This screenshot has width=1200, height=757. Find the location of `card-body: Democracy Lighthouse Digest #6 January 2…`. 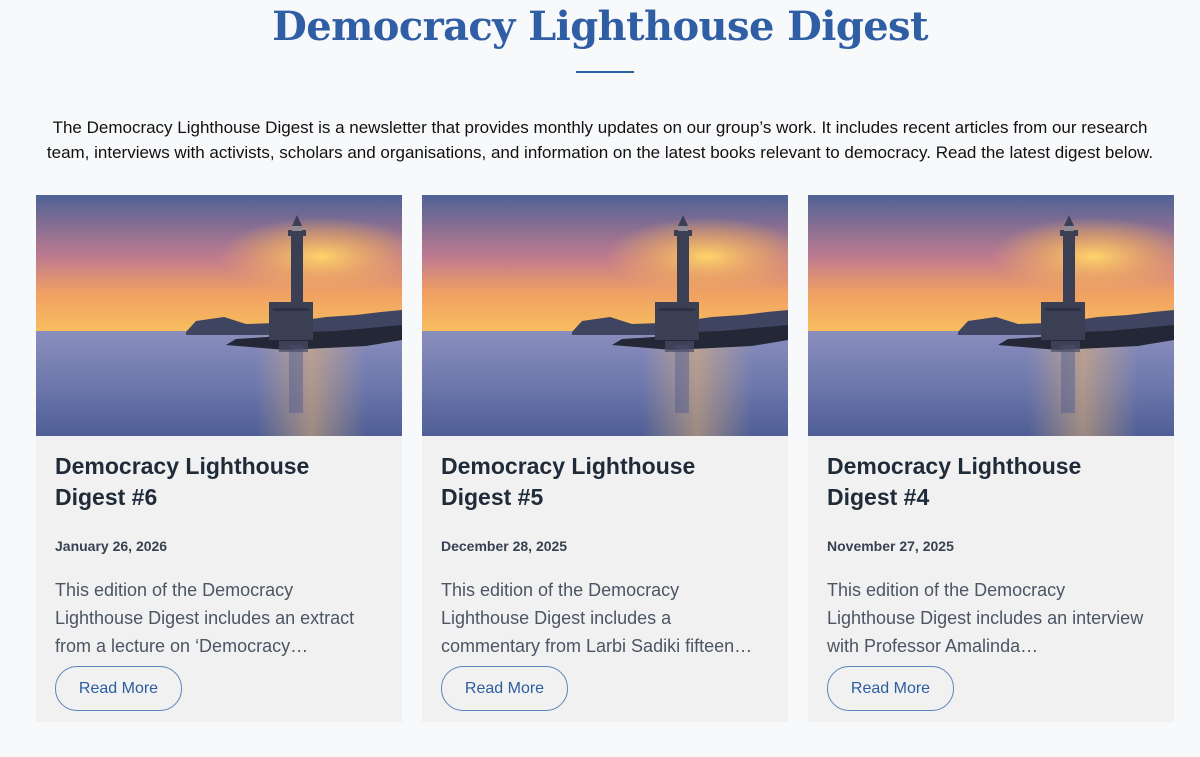

card-body: Democracy Lighthouse Digest #6 January 2… is located at coordinates (219, 548).